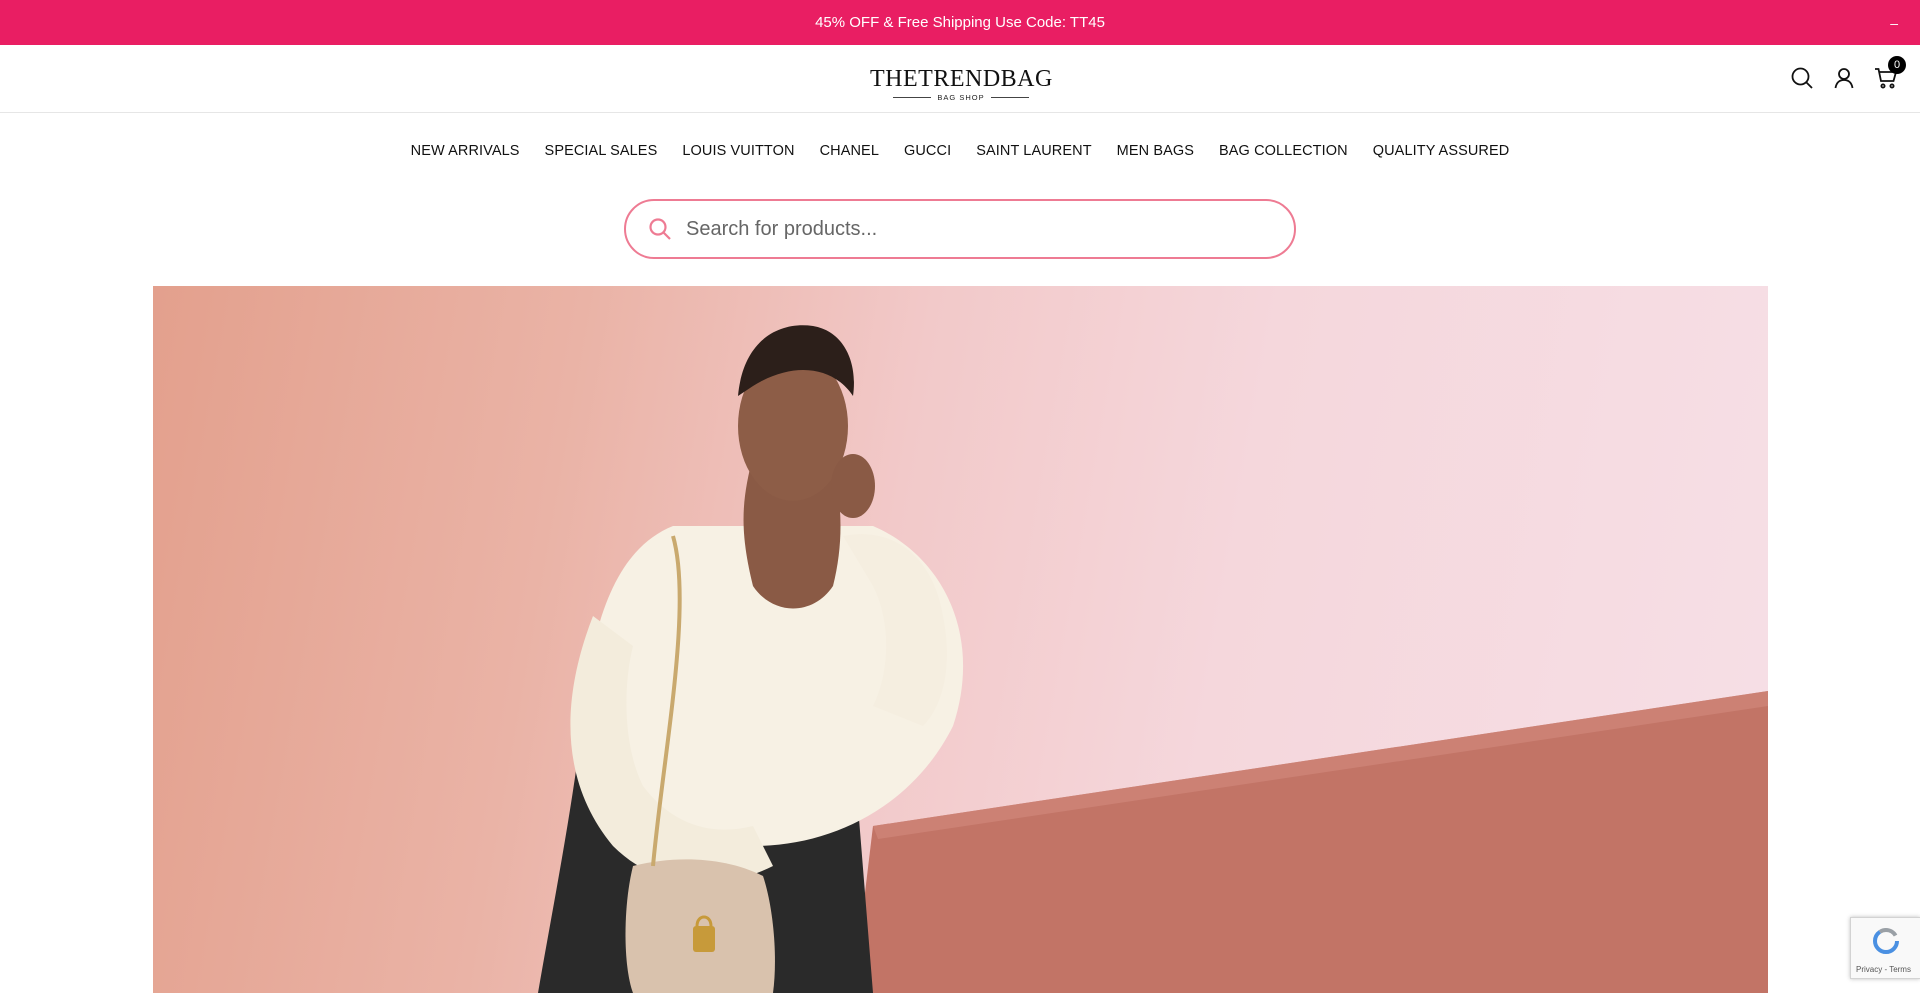  I want to click on site-logo: THETRENDBAG BAG SHOP, so click(961, 84).